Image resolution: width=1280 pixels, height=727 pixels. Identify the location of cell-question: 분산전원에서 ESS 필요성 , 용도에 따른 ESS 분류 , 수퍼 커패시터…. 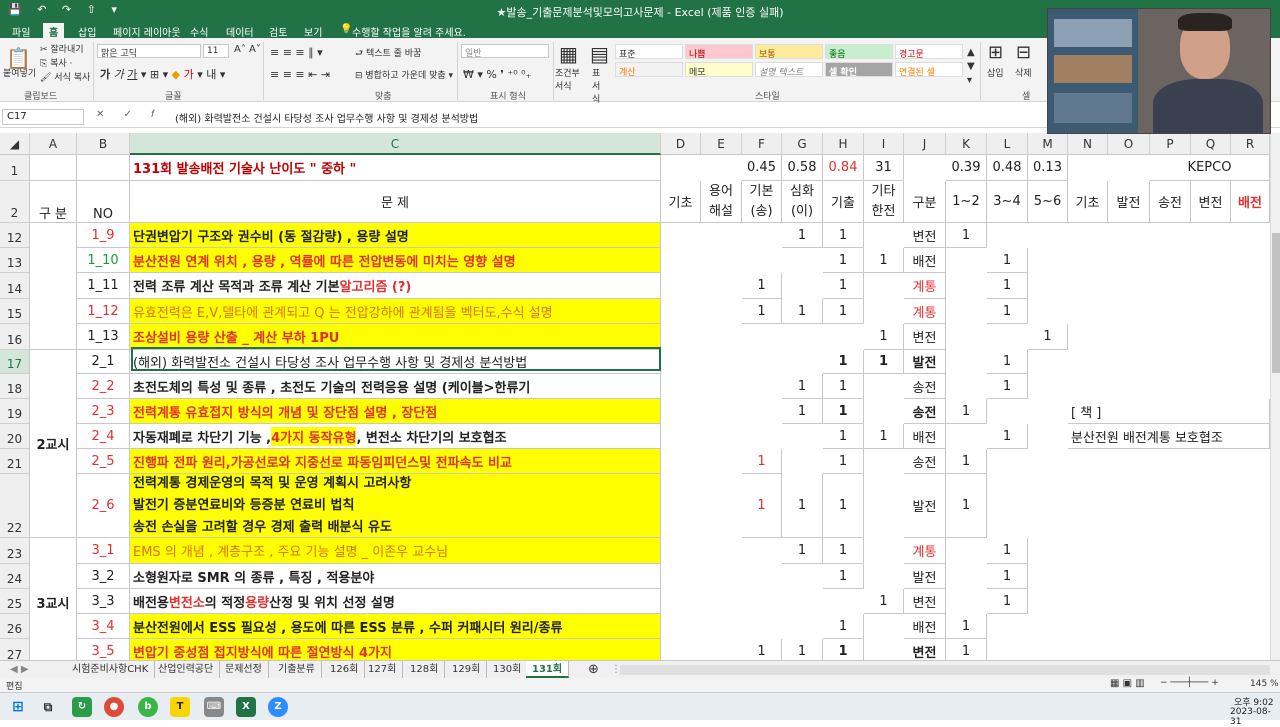
(395, 626).